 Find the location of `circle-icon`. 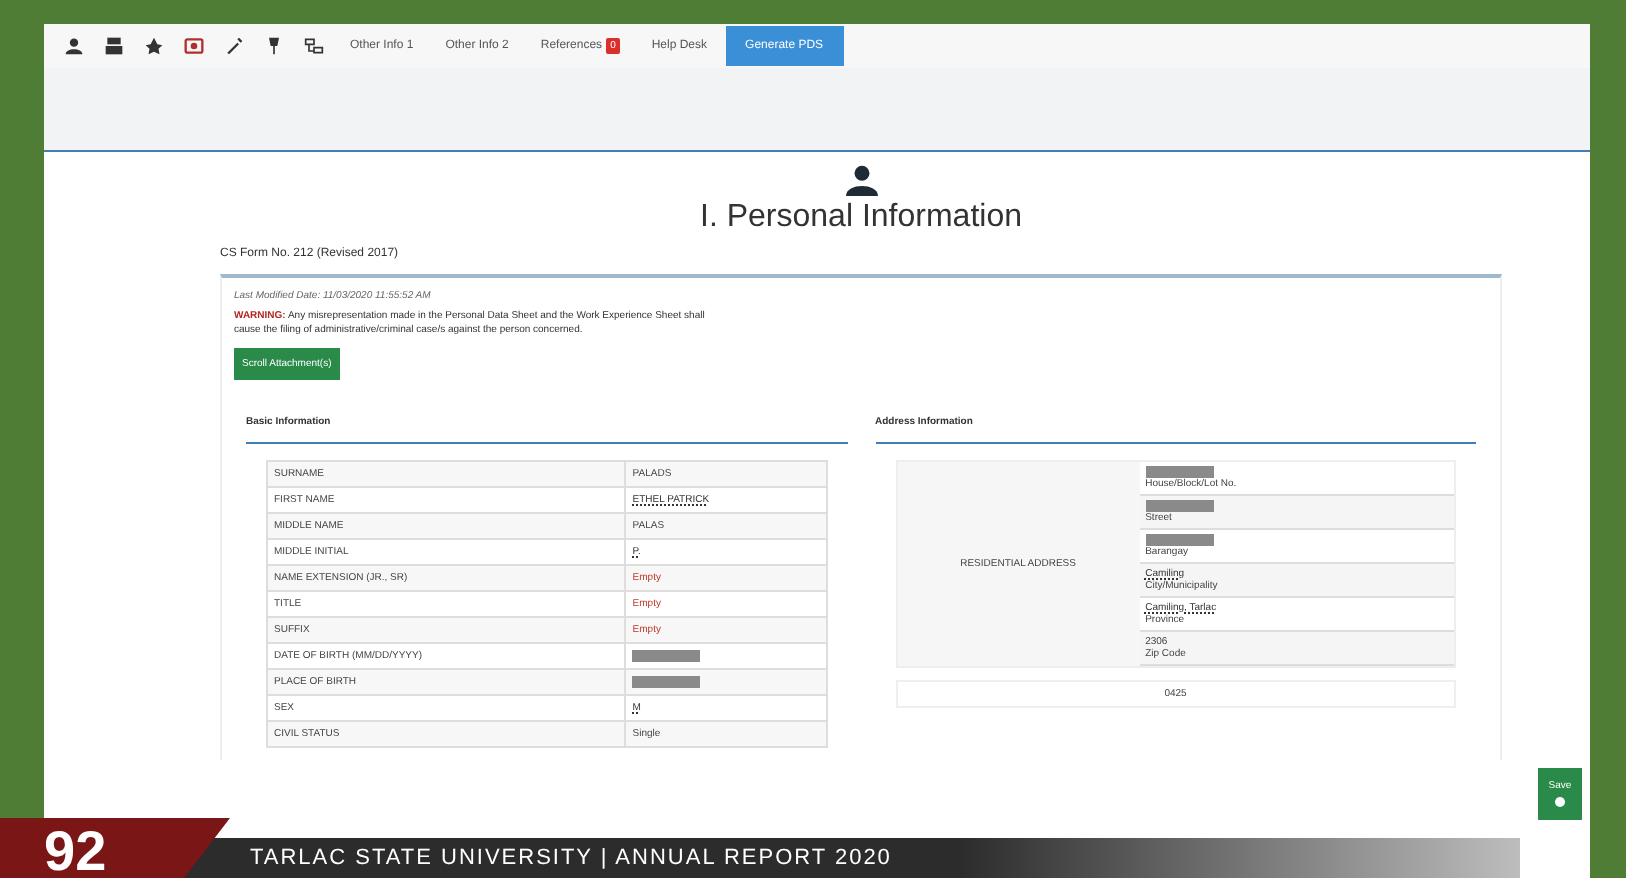

circle-icon is located at coordinates (1560, 802).